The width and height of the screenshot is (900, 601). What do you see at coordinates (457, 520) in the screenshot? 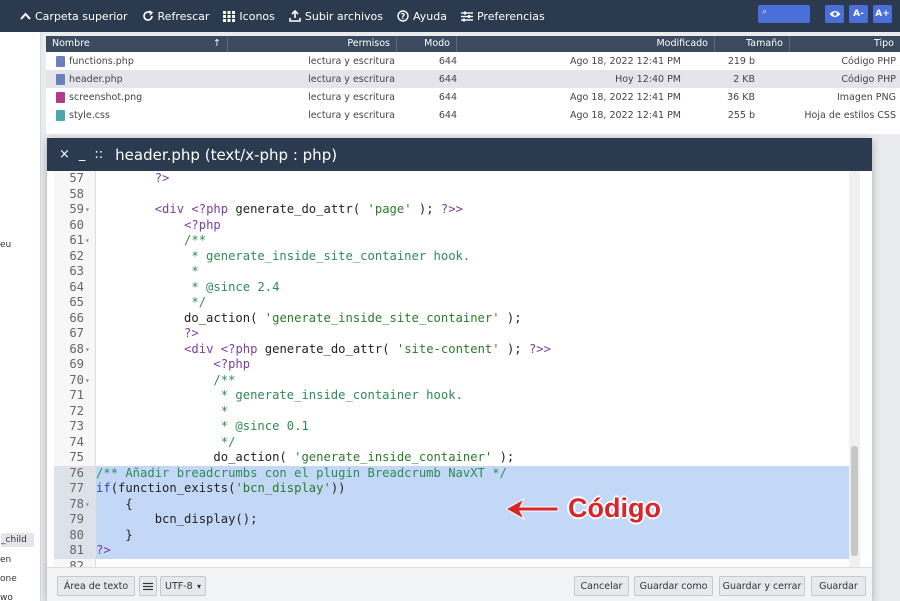
I see `code-line: 79 bcn_display();` at bounding box center [457, 520].